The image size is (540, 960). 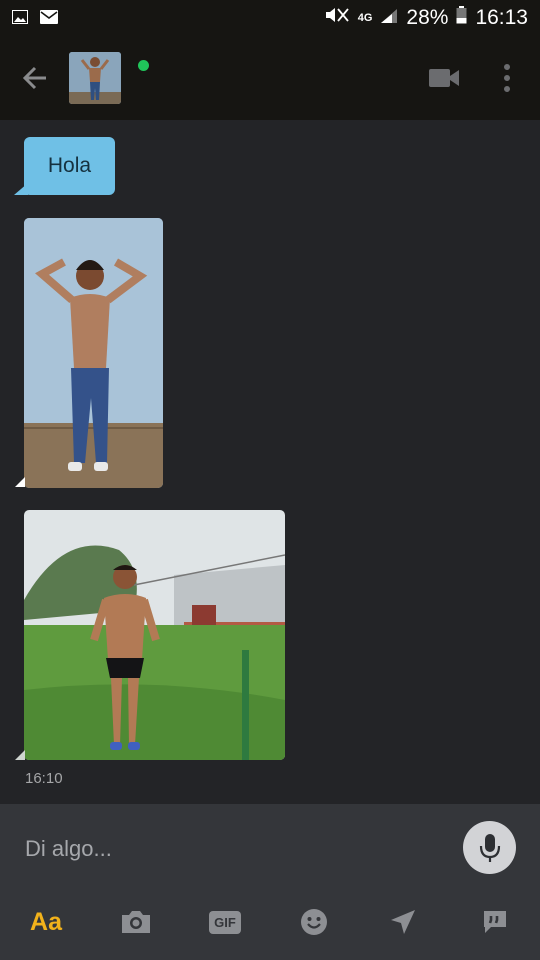 I want to click on microphone-icon, so click(x=489, y=847).